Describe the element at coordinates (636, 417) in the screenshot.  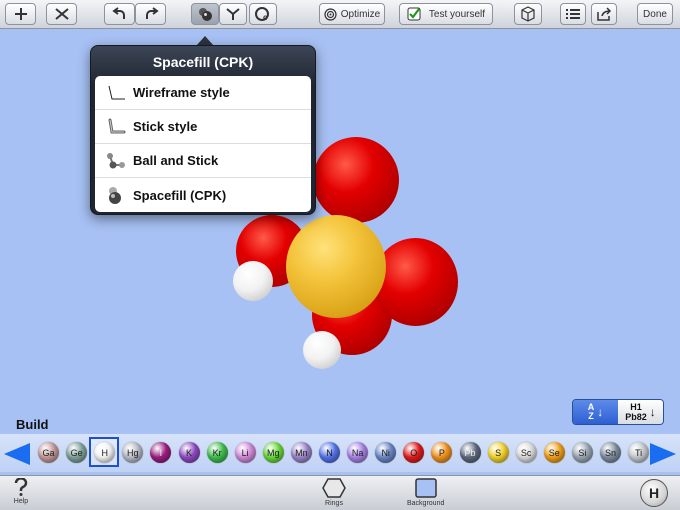
I see `sort-num-bottom: Pb82` at that location.